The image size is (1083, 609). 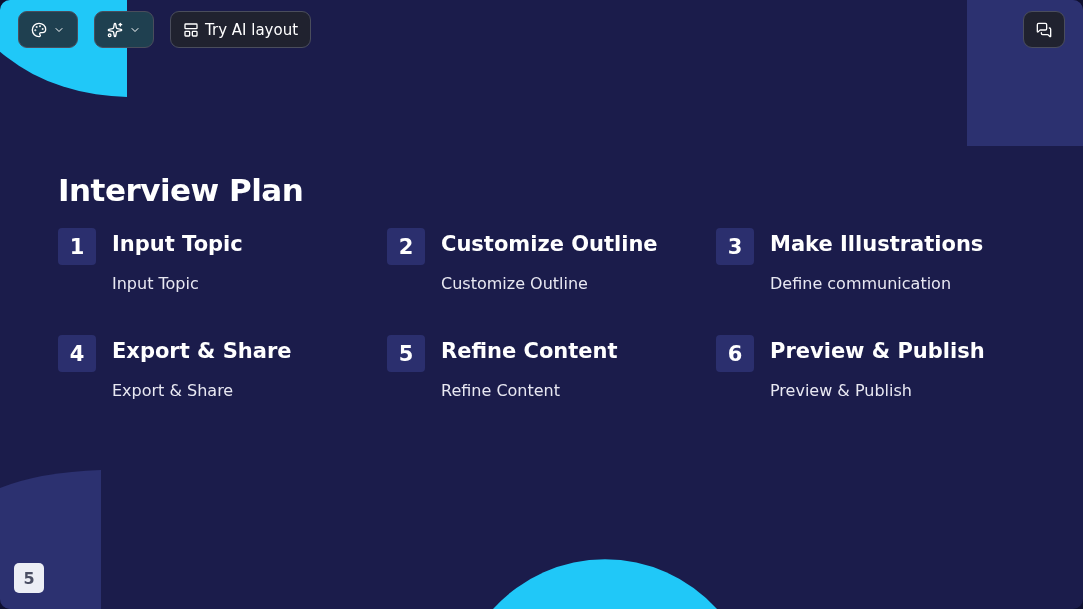 What do you see at coordinates (515, 283) in the screenshot?
I see `step-description: Customize Outline` at bounding box center [515, 283].